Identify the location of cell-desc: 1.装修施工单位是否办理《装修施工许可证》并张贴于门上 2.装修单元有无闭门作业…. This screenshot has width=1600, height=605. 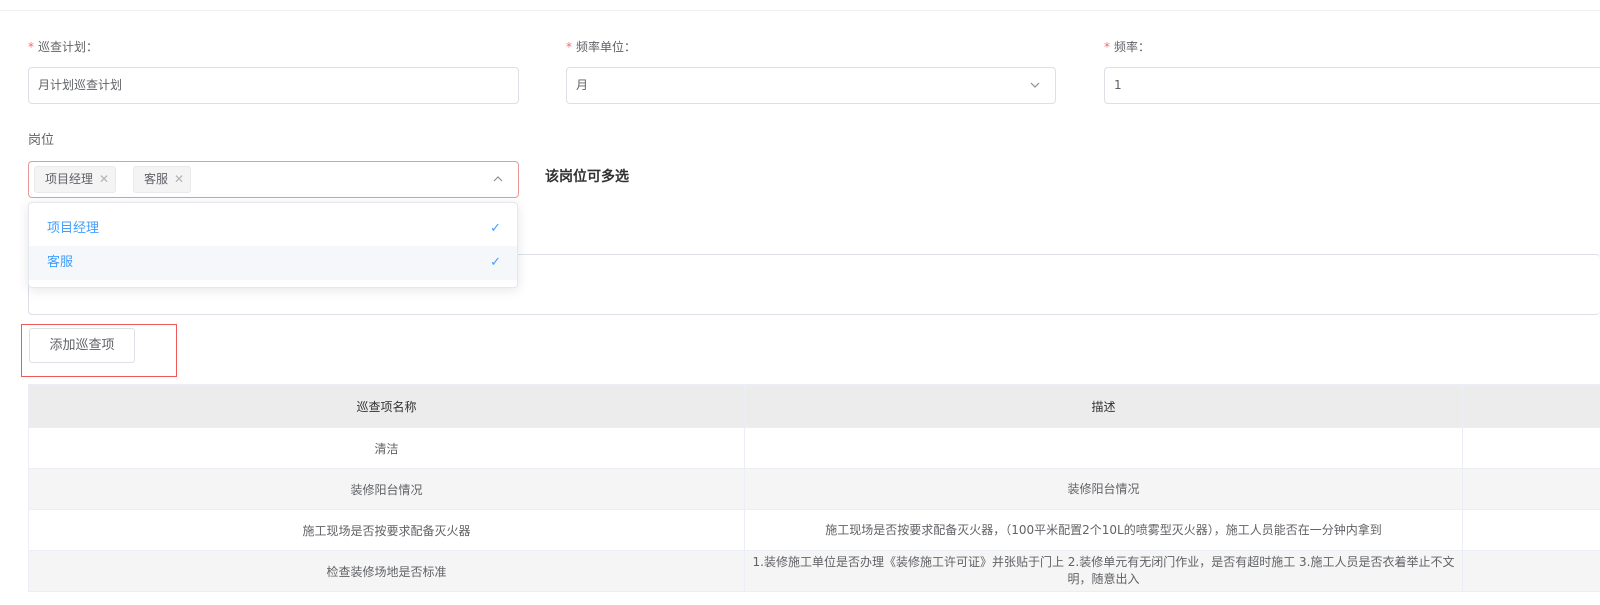
(1103, 571).